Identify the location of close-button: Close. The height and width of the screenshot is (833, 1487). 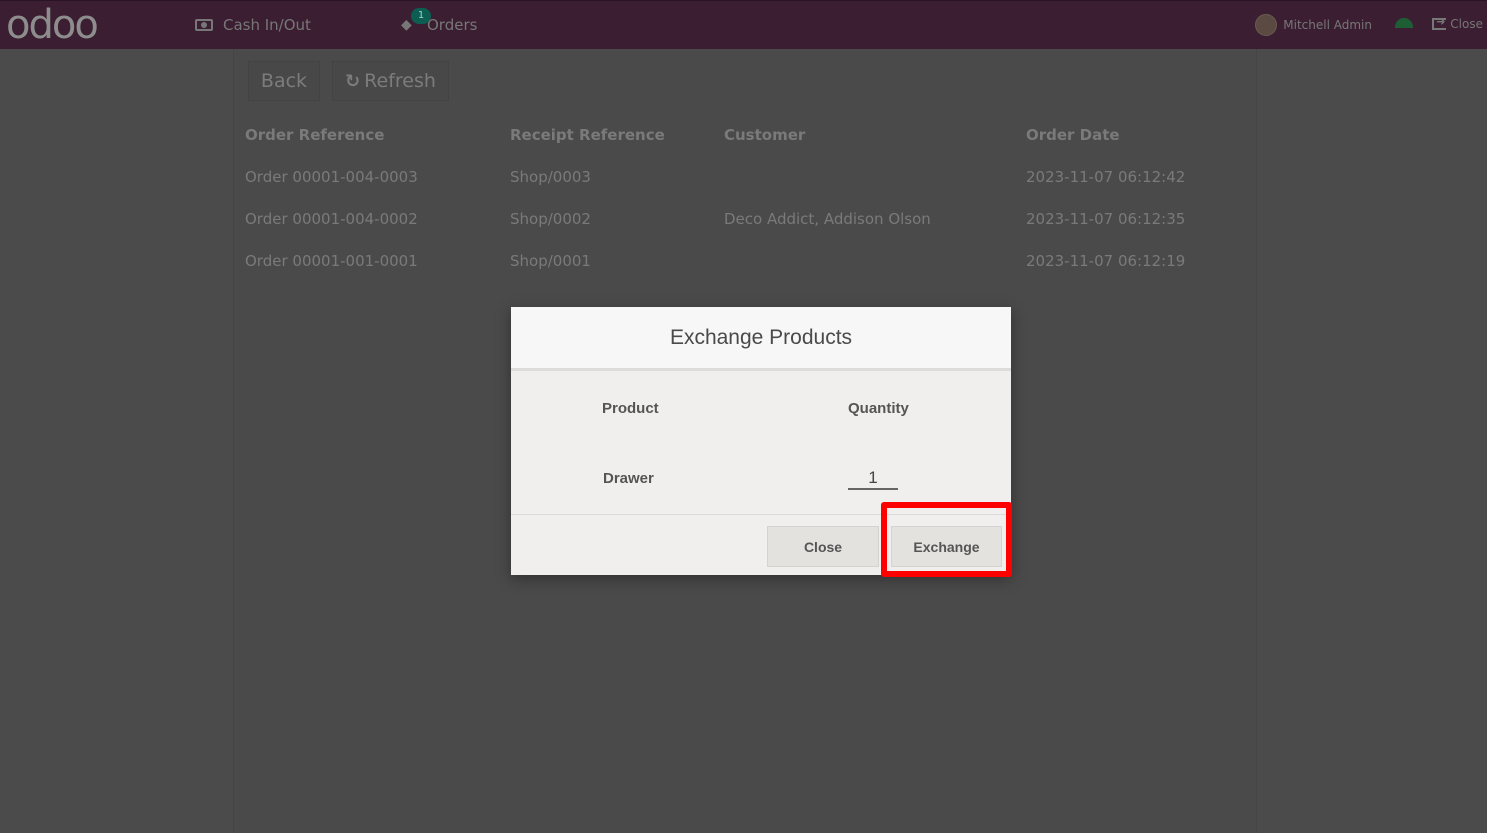
(823, 546).